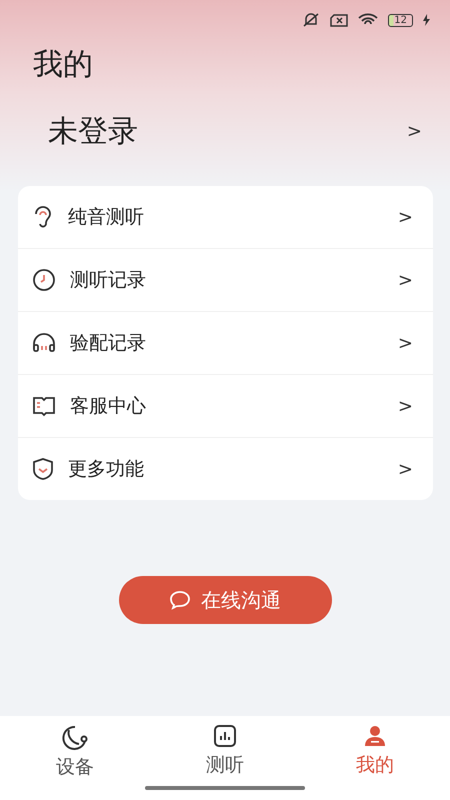  Describe the element at coordinates (368, 20) in the screenshot. I see `wifi-icon` at that location.